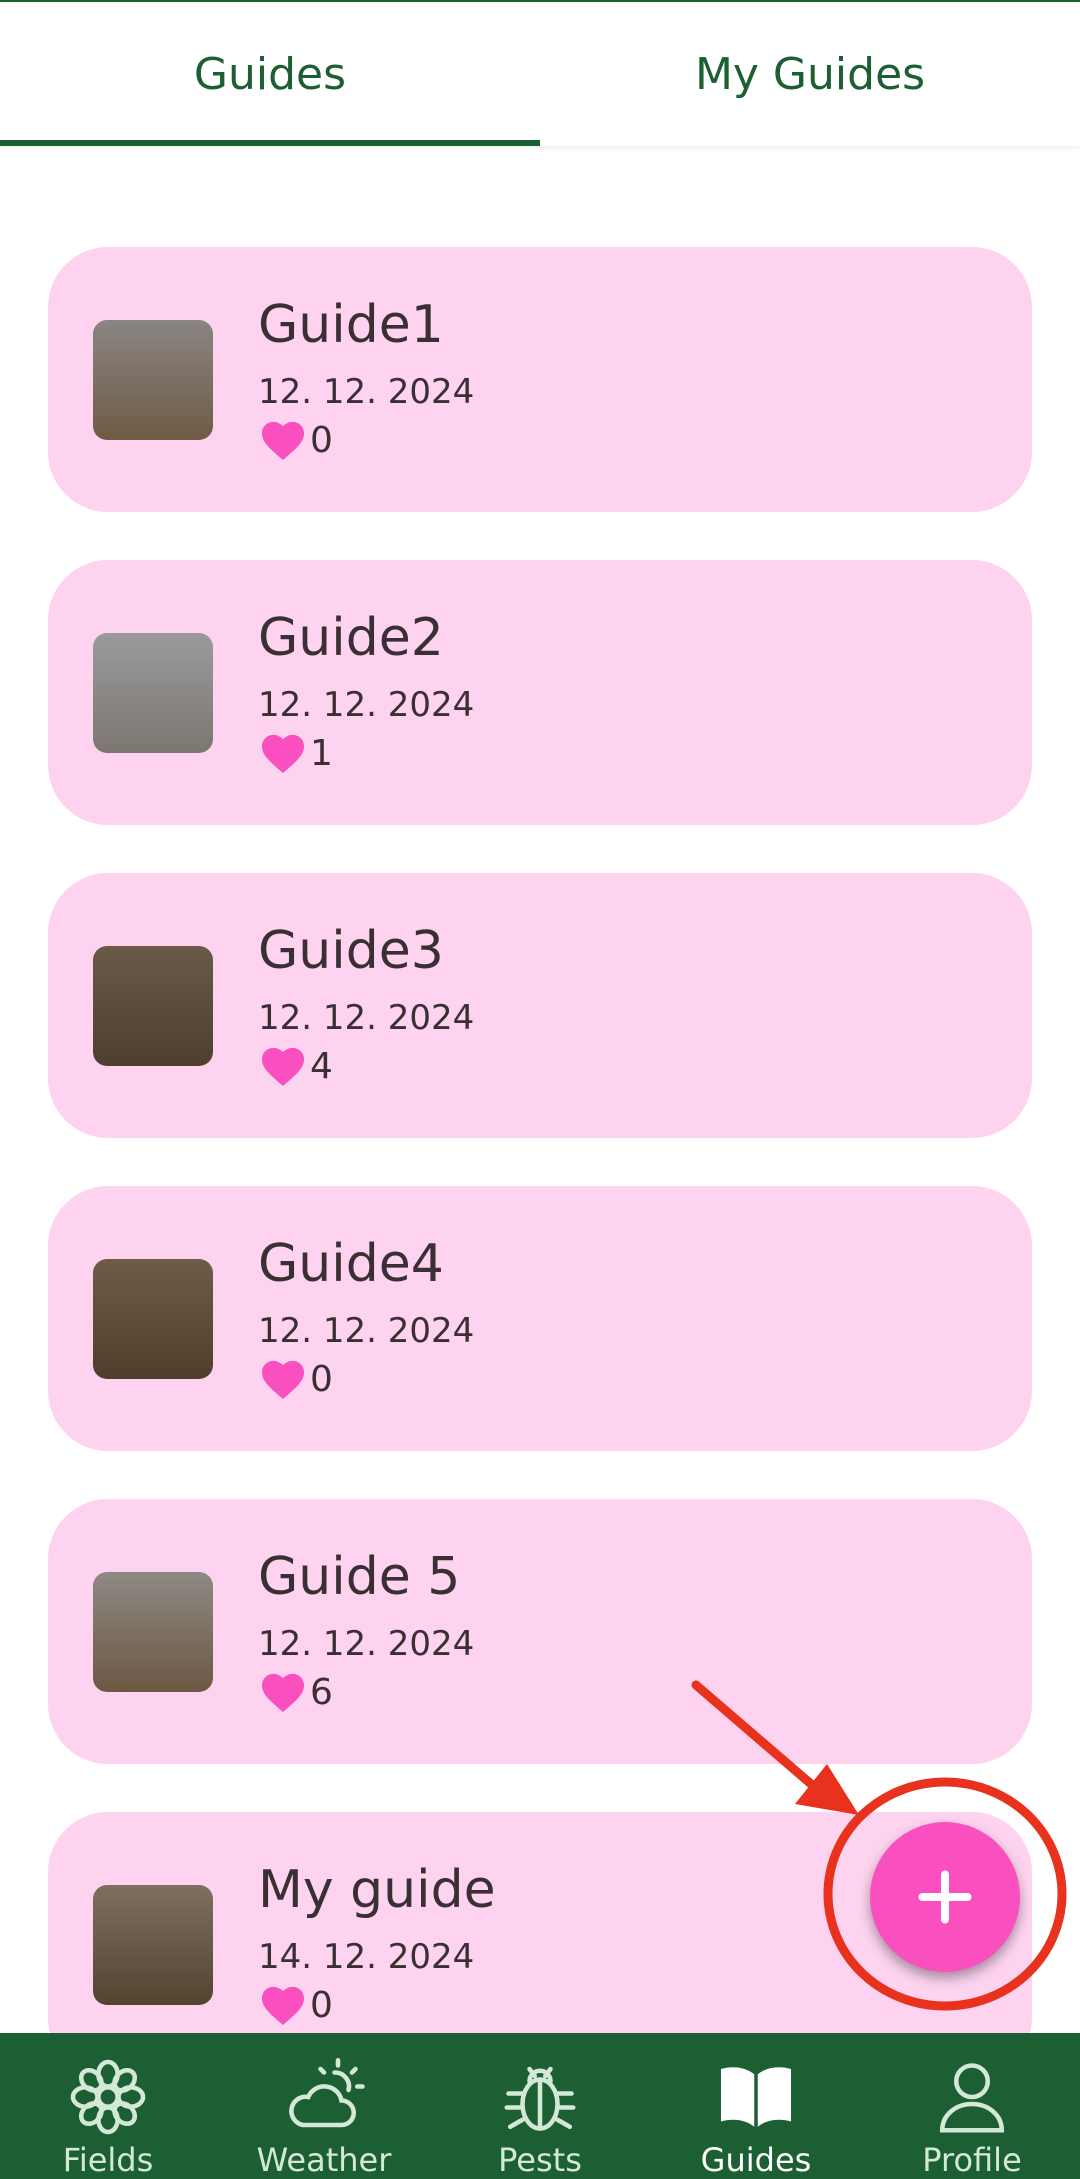 The height and width of the screenshot is (2179, 1080). Describe the element at coordinates (351, 951) in the screenshot. I see `guide-title: Guide3` at that location.